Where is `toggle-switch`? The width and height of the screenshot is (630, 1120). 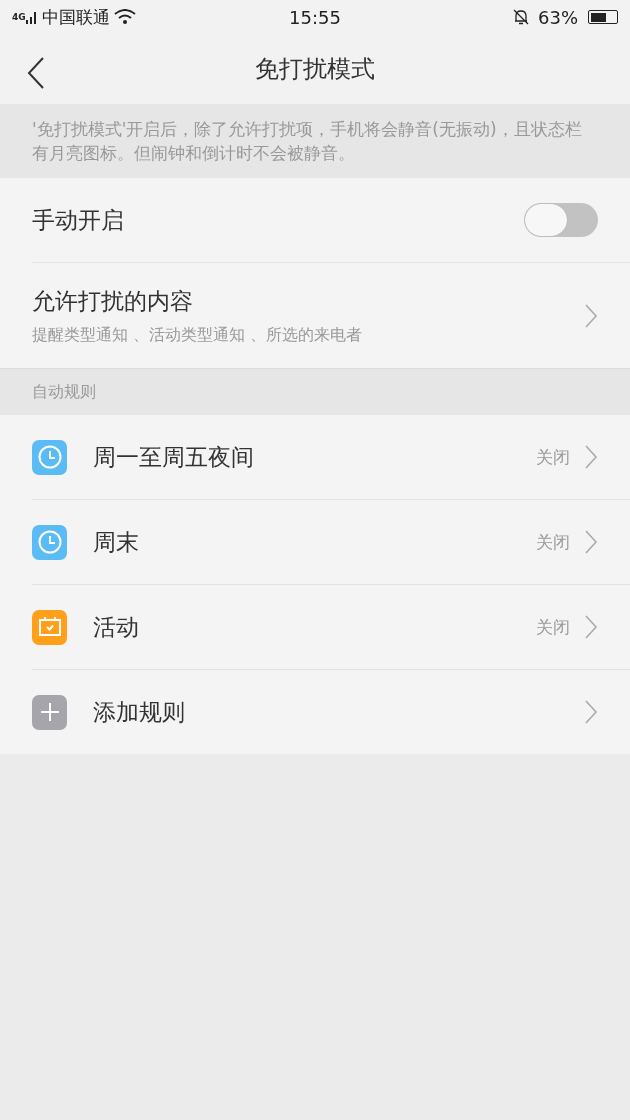
toggle-switch is located at coordinates (561, 220).